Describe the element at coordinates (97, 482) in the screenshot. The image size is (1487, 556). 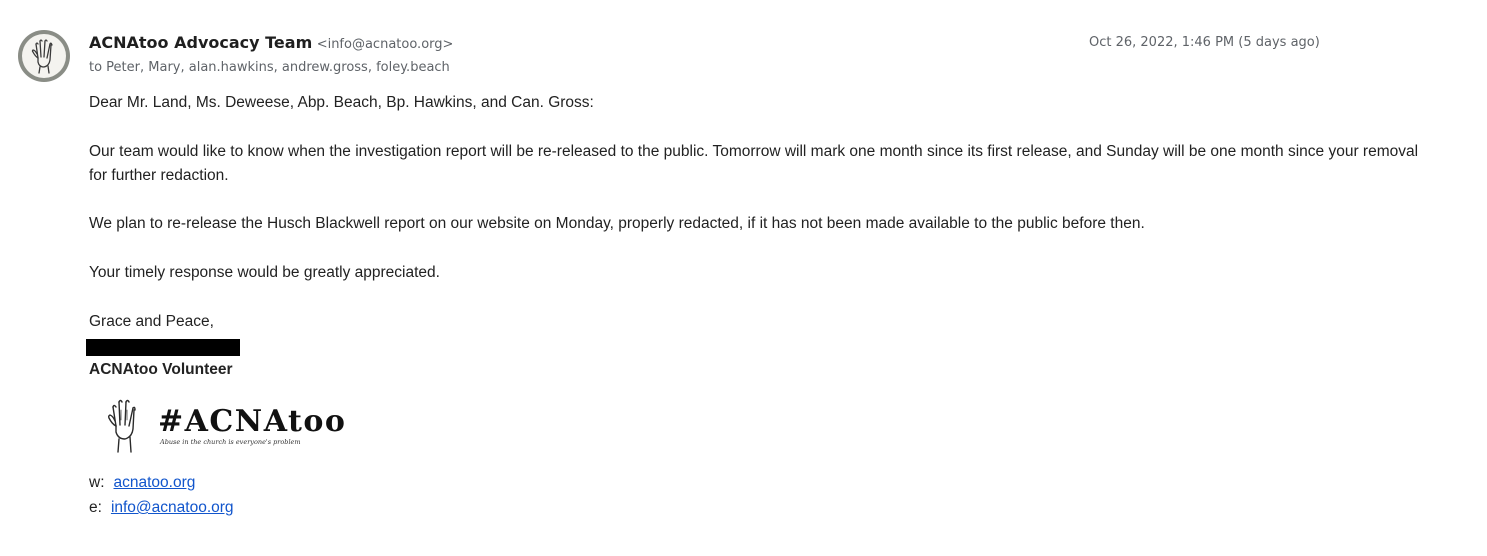
I see `website-label: w:` at that location.